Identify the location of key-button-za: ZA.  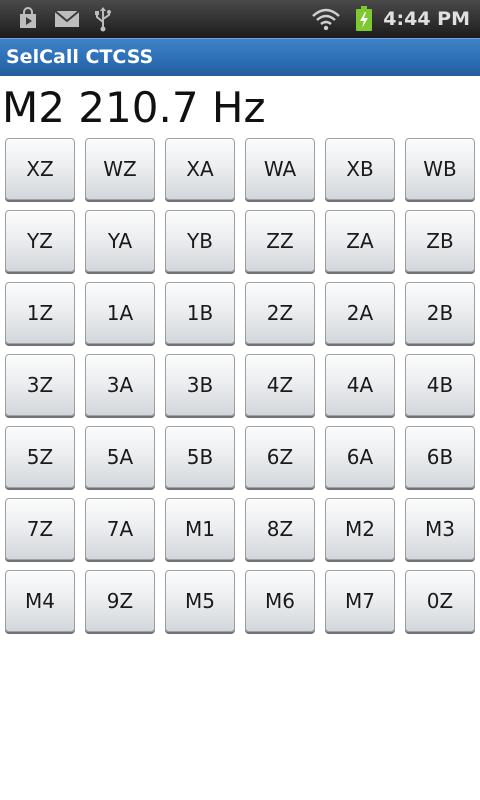
(360, 241).